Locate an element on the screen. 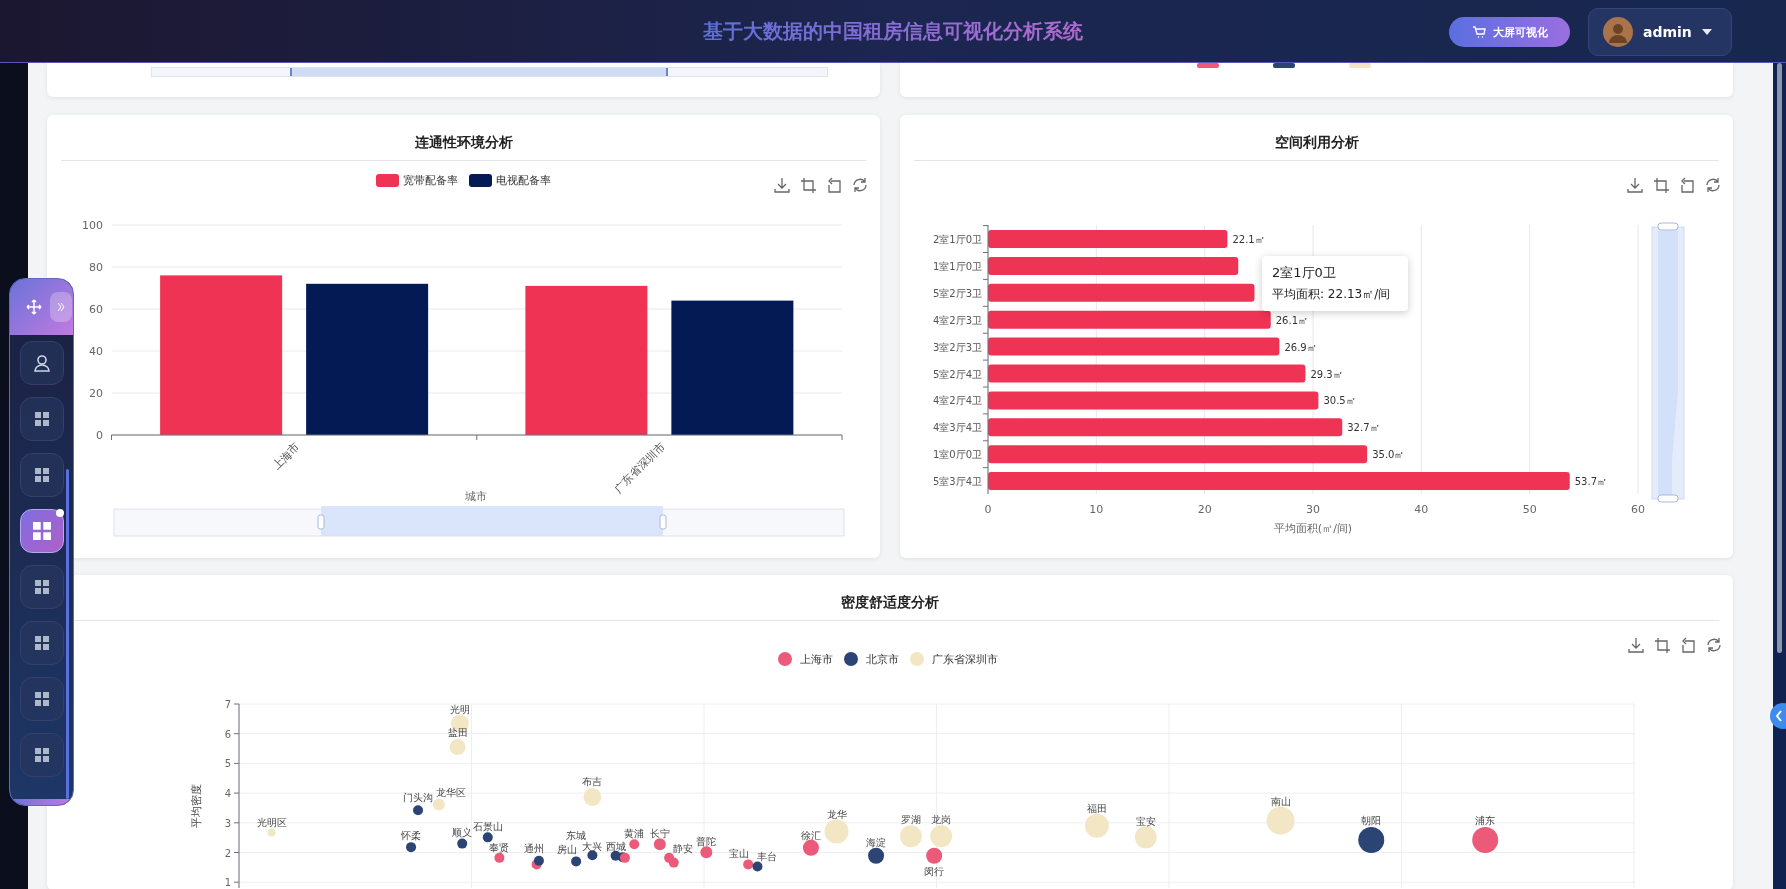 The width and height of the screenshot is (1786, 889). axis-label: 5室2厅3卫 is located at coordinates (957, 293).